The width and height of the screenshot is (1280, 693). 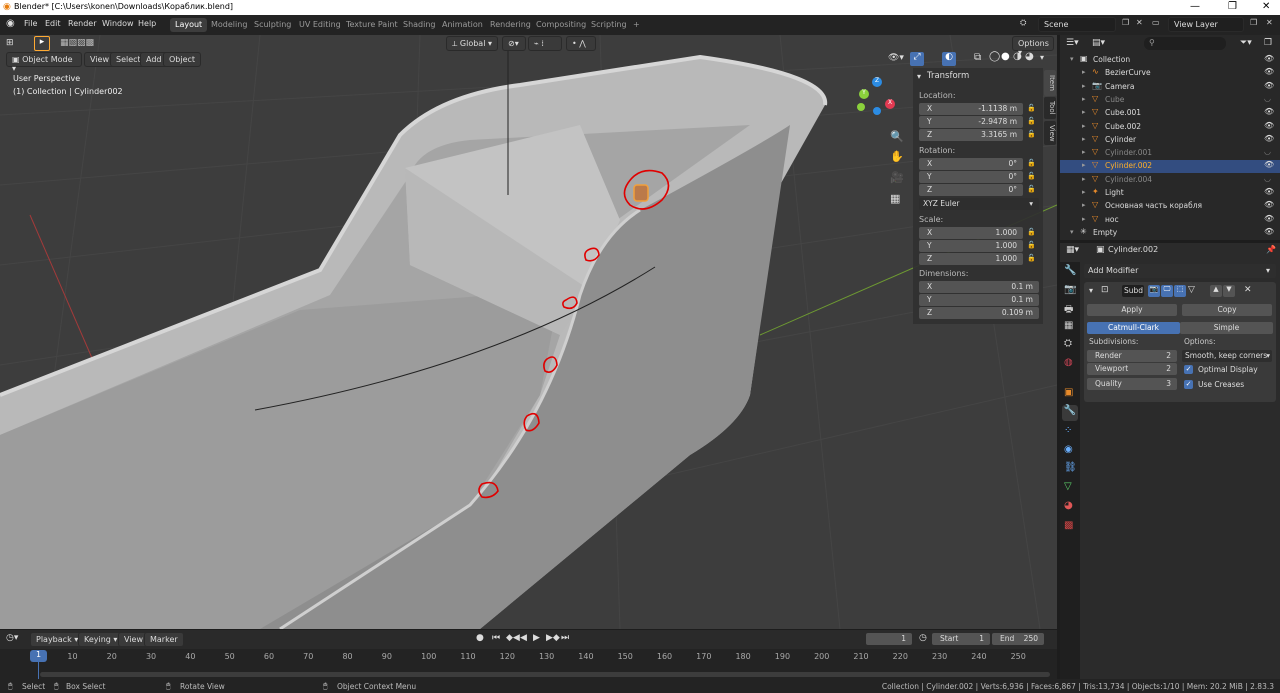 I want to click on select-tool-icon: ▸, so click(x=42, y=43).